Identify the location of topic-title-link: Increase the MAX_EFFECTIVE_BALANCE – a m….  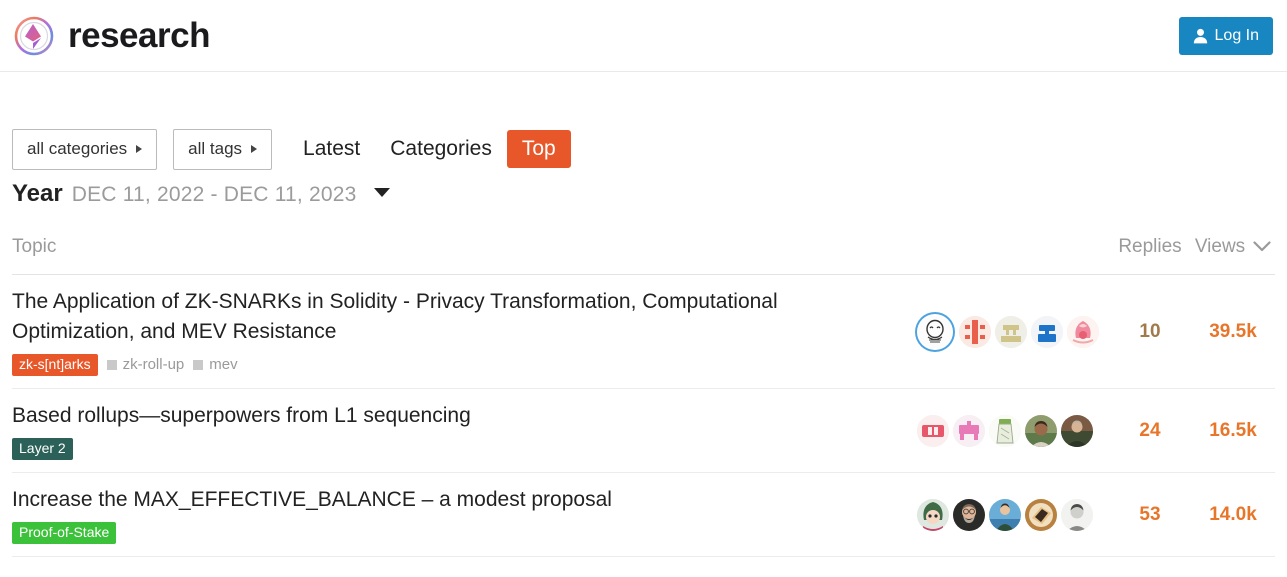
(456, 500).